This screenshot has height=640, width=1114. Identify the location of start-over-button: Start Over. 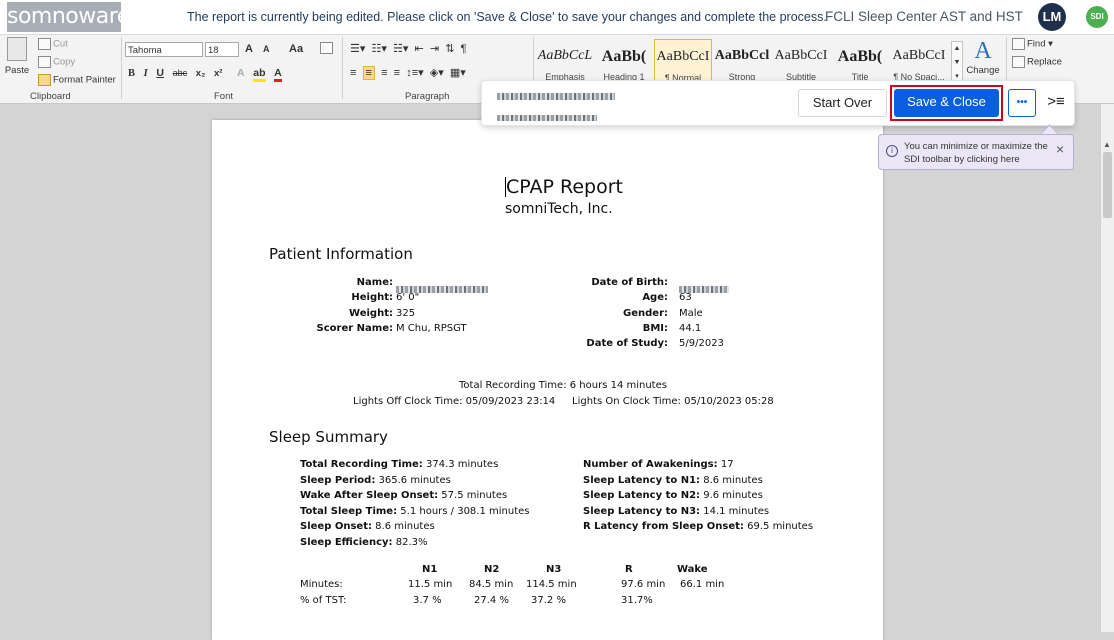
(842, 103).